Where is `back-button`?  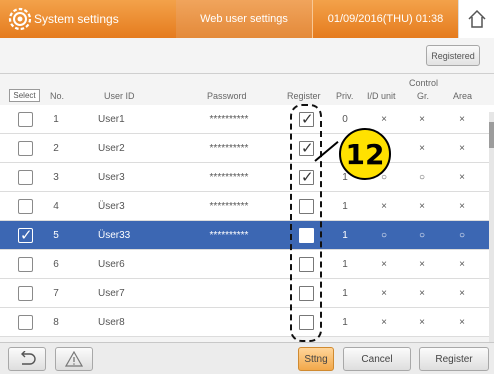
back-button is located at coordinates (27, 359).